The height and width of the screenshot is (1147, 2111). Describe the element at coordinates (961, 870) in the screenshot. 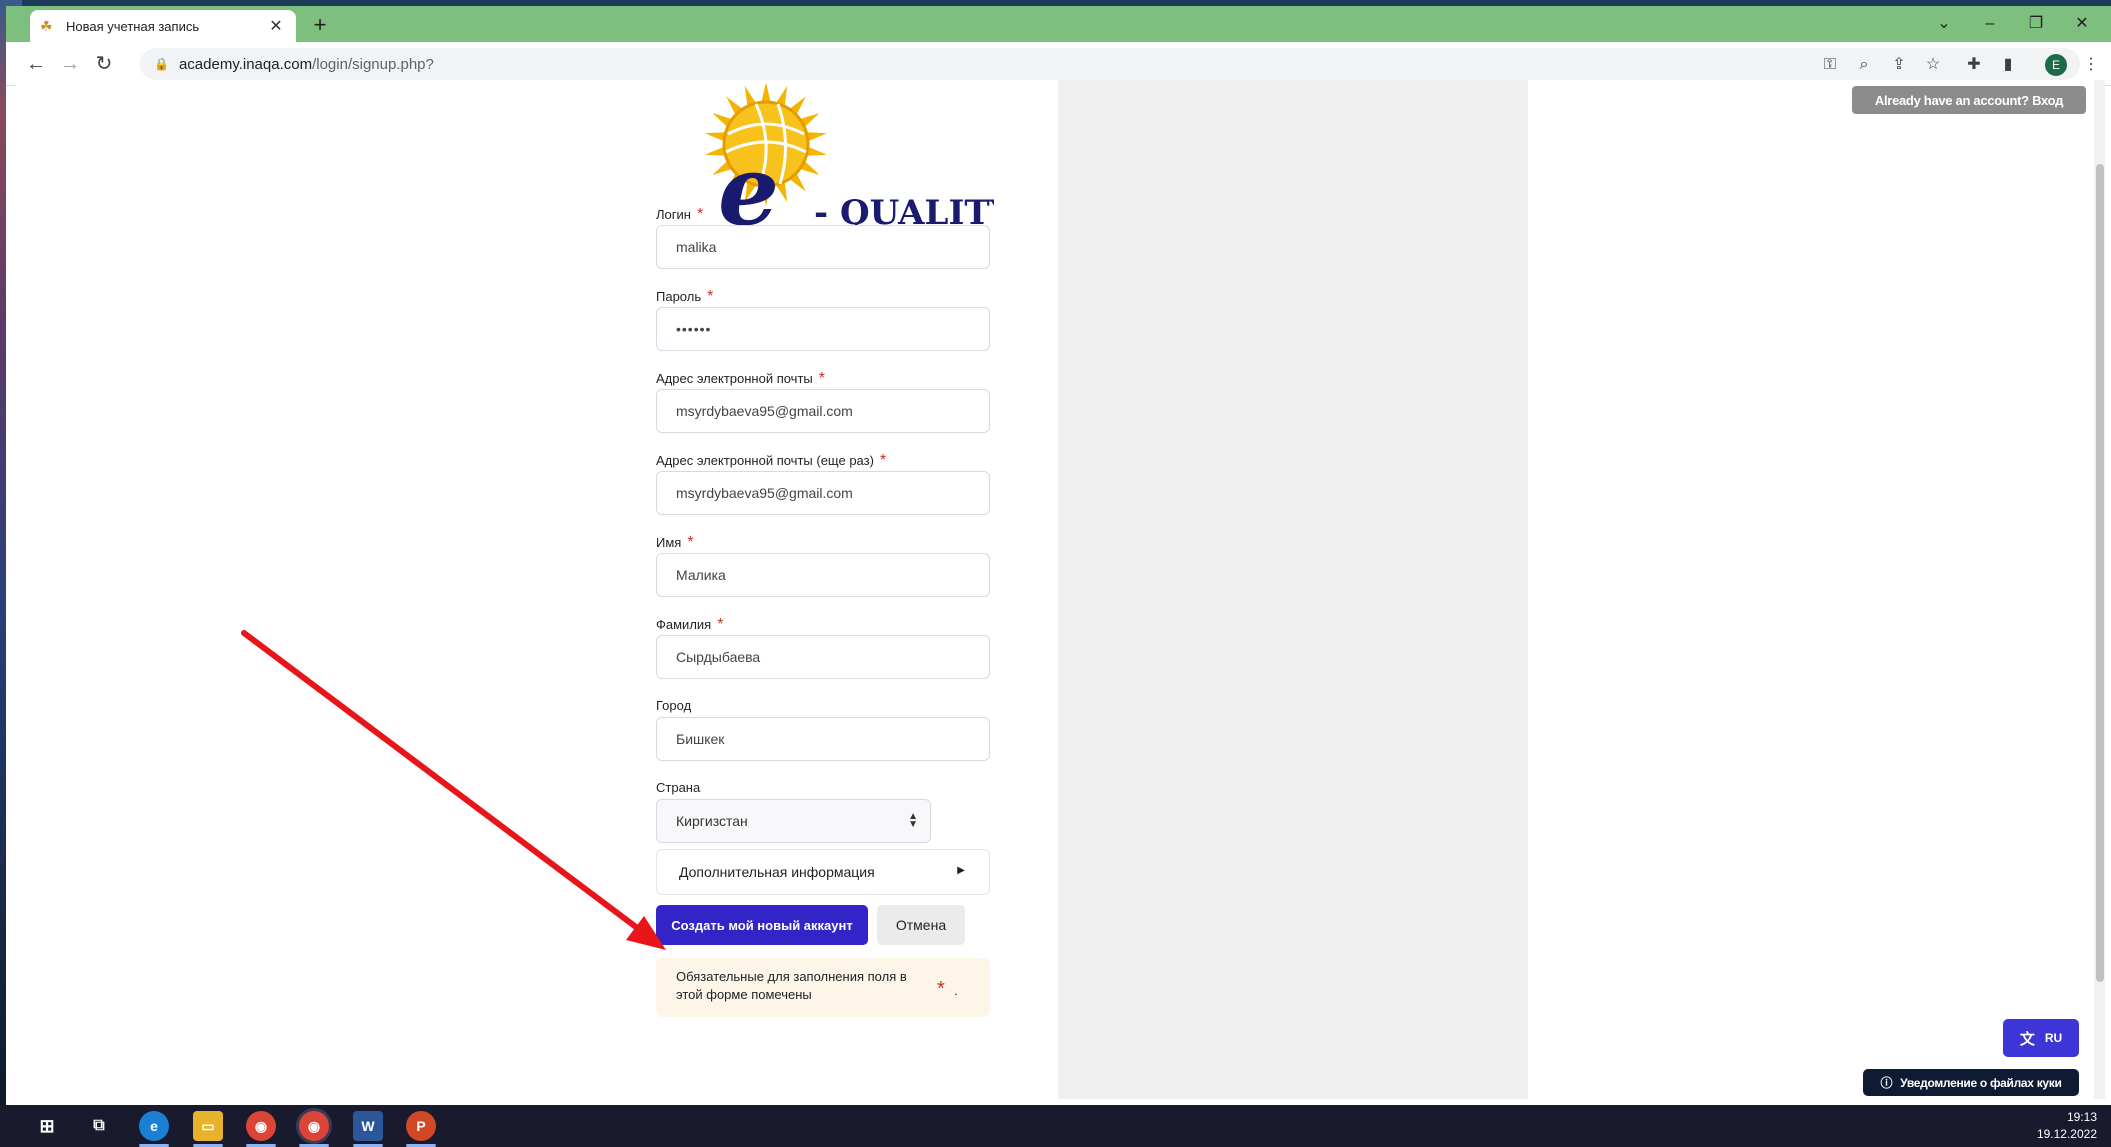

I see `caret-right-icon: ▶` at that location.